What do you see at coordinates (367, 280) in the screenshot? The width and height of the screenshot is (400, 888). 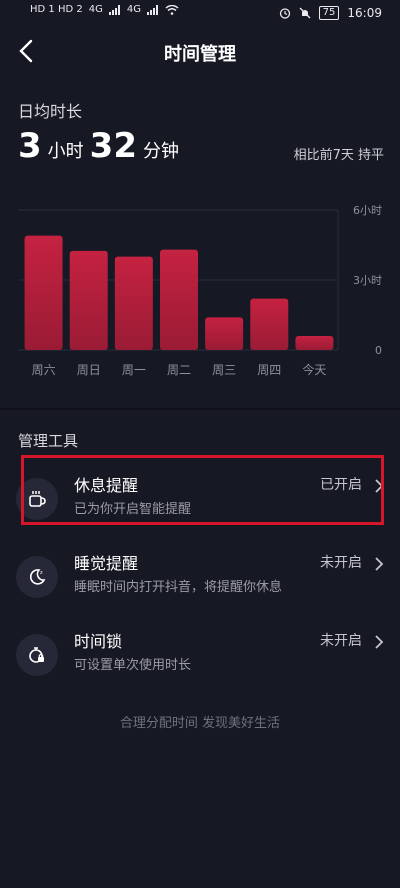 I see `y-tick-label: 3小时` at bounding box center [367, 280].